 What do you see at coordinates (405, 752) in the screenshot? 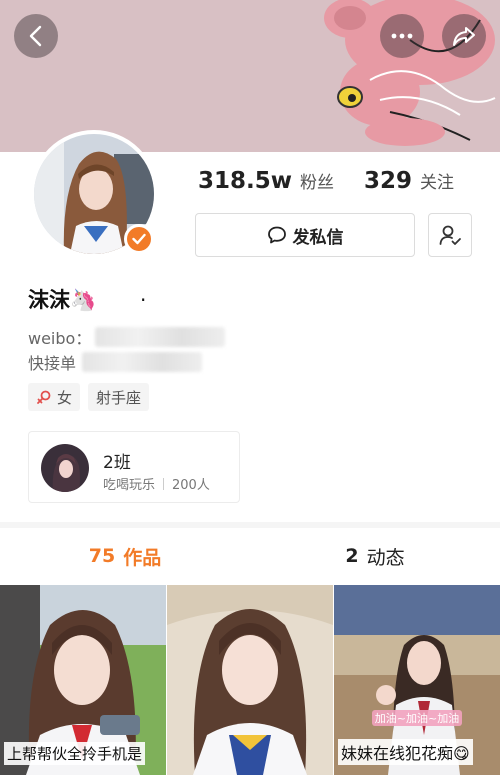
I see `post-caption: 妹妹在线犯花痴😋` at bounding box center [405, 752].